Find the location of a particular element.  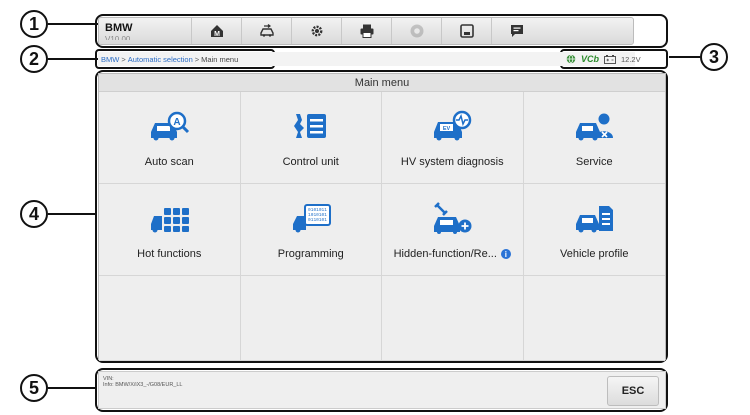

data-log-button is located at coordinates (516, 31).